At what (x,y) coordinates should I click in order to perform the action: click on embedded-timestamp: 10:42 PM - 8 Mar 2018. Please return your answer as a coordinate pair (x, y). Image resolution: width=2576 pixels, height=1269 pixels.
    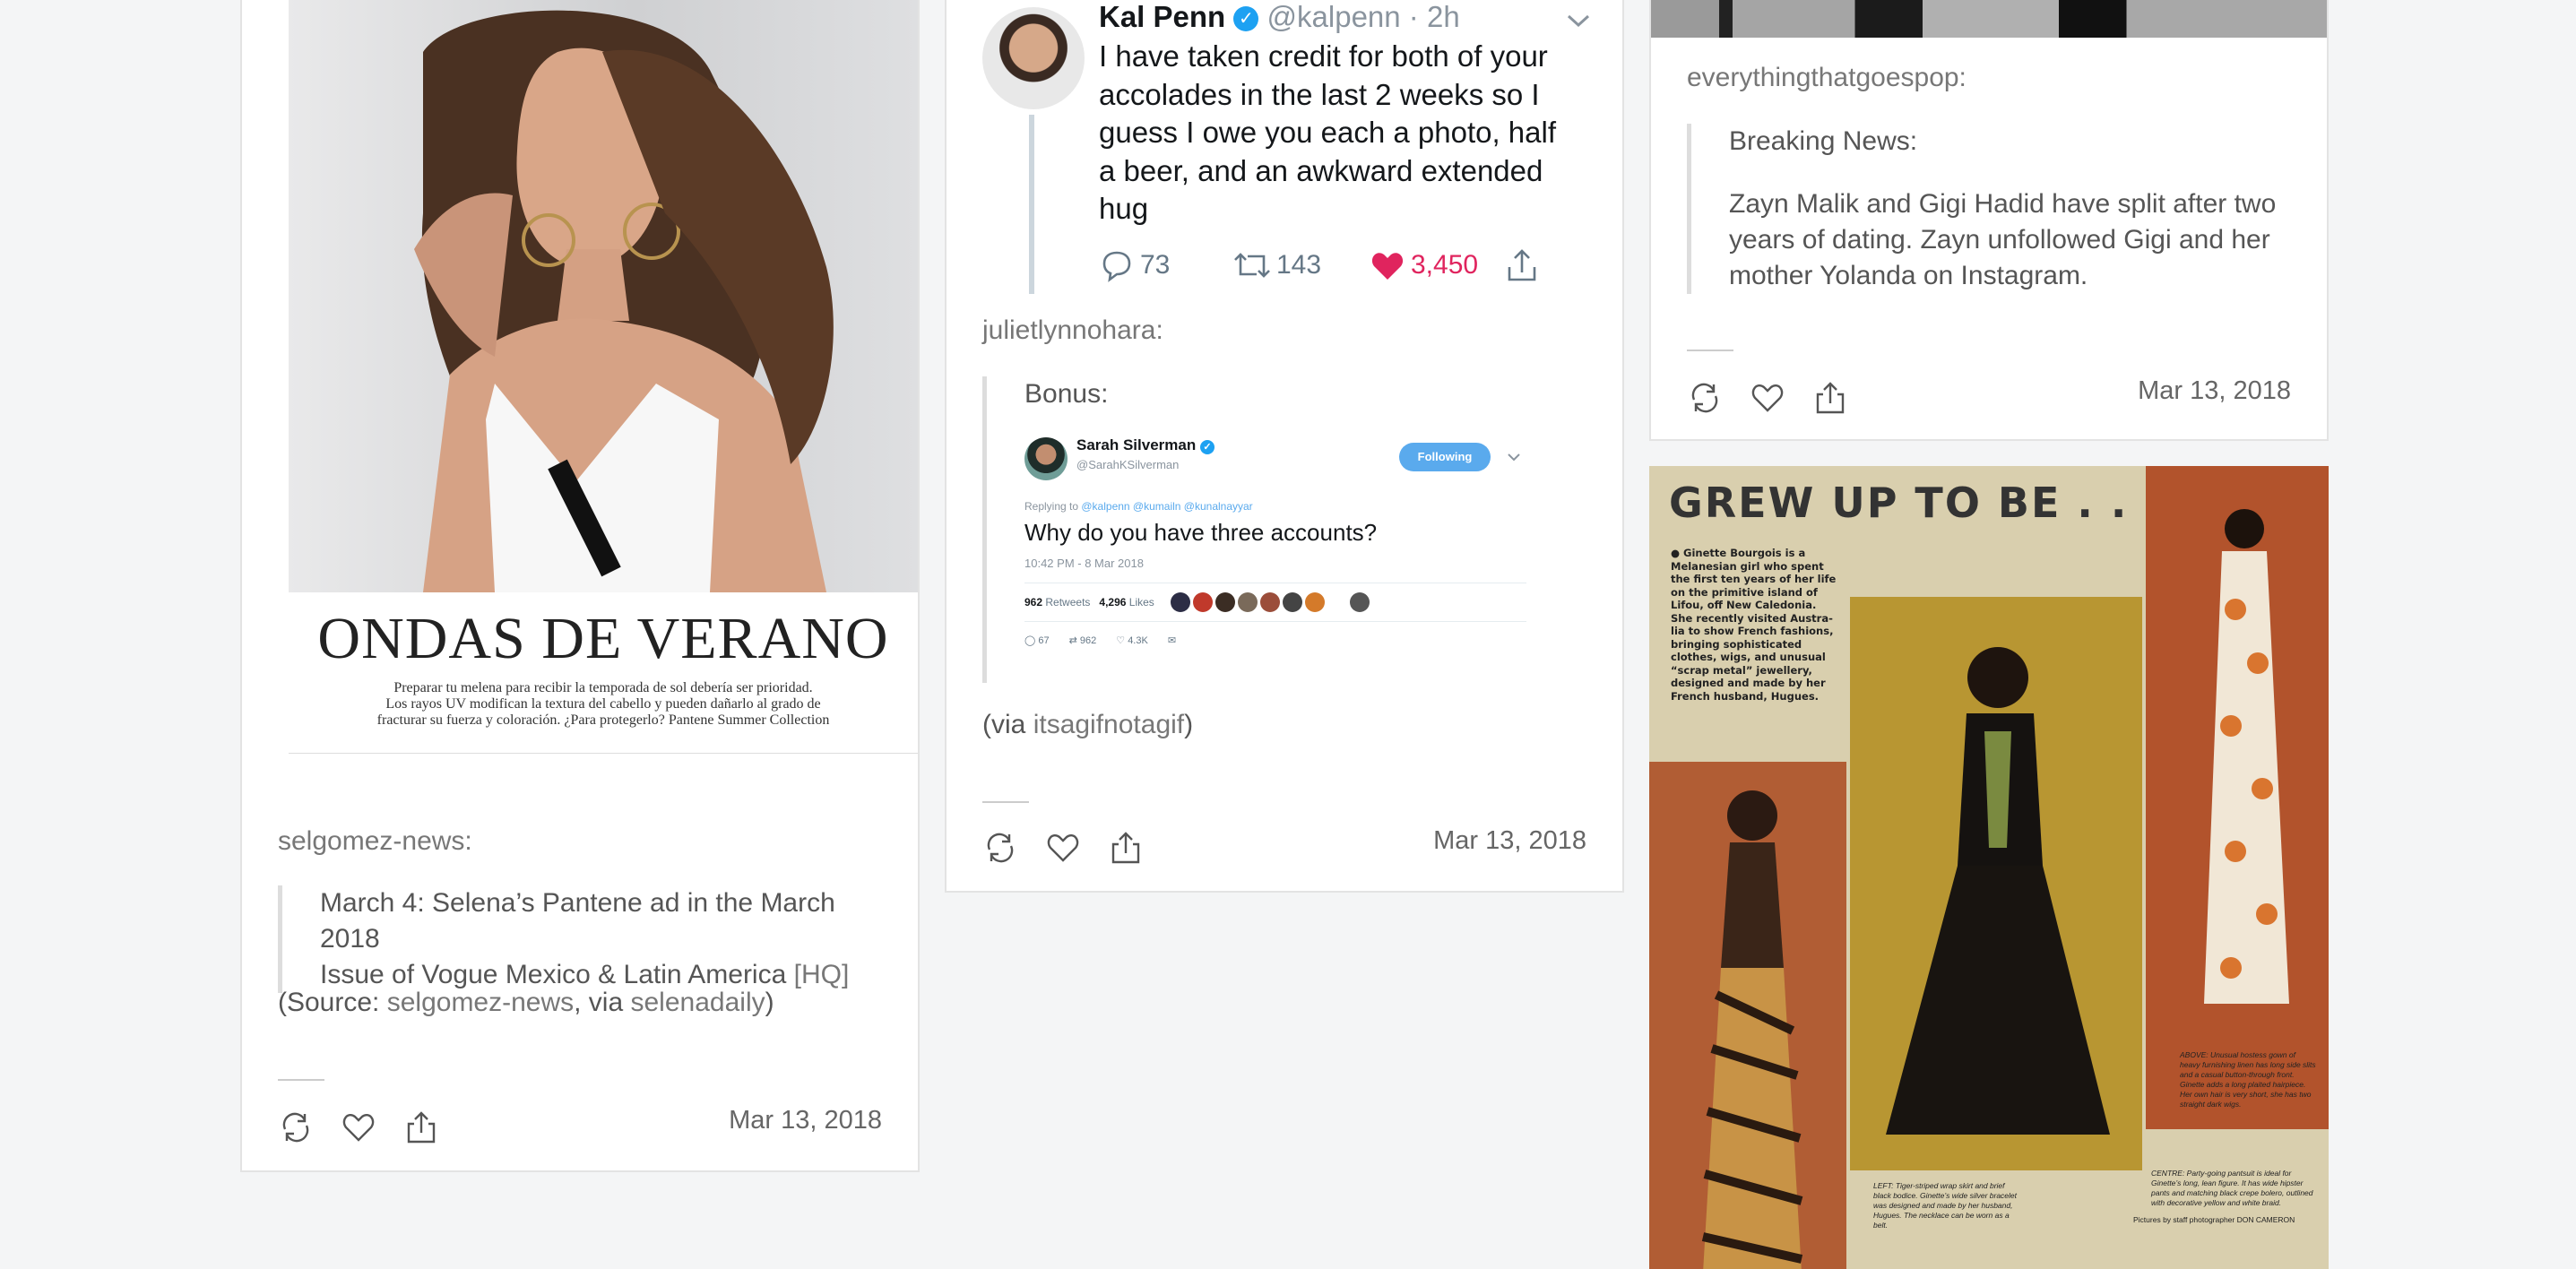
    Looking at the image, I should click on (1084, 564).